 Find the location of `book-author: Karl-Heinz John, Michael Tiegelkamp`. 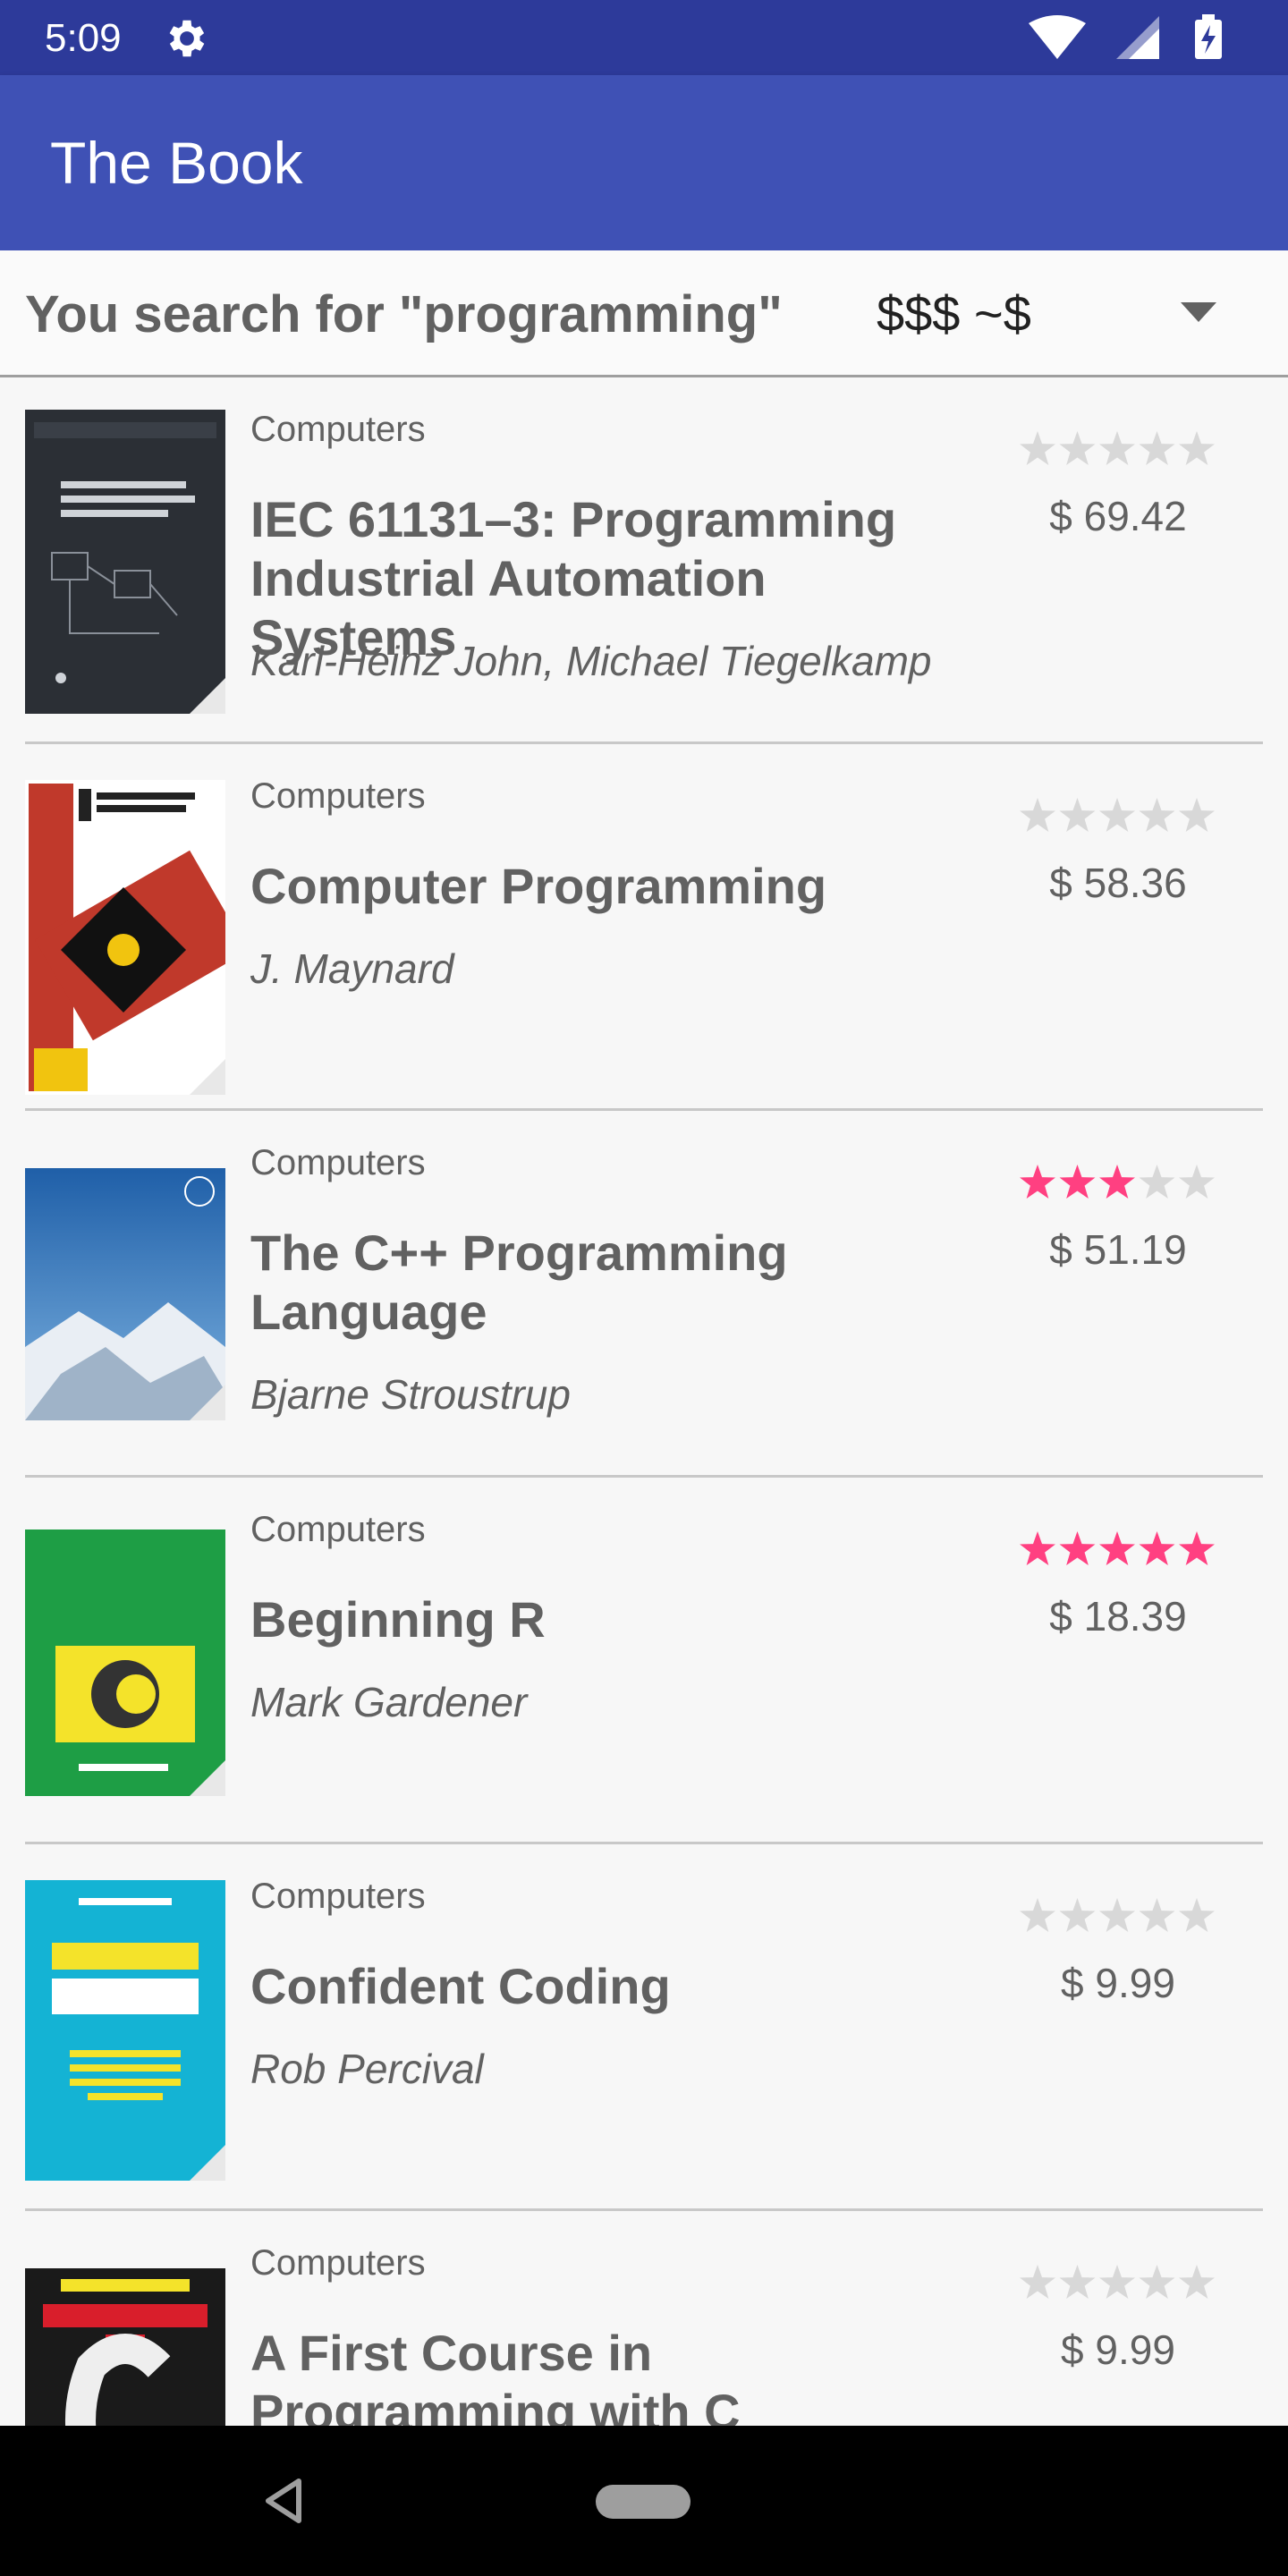

book-author: Karl-Heinz John, Michael Tiegelkamp is located at coordinates (591, 661).